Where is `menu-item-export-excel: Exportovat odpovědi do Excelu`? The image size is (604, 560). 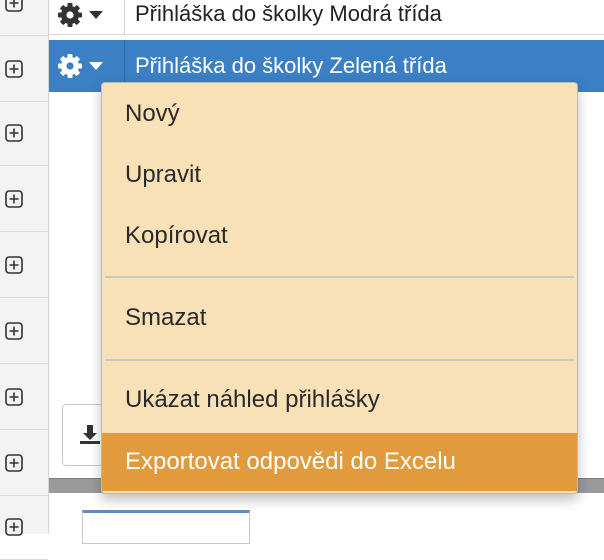
menu-item-export-excel: Exportovat odpovědi do Excelu is located at coordinates (339, 462).